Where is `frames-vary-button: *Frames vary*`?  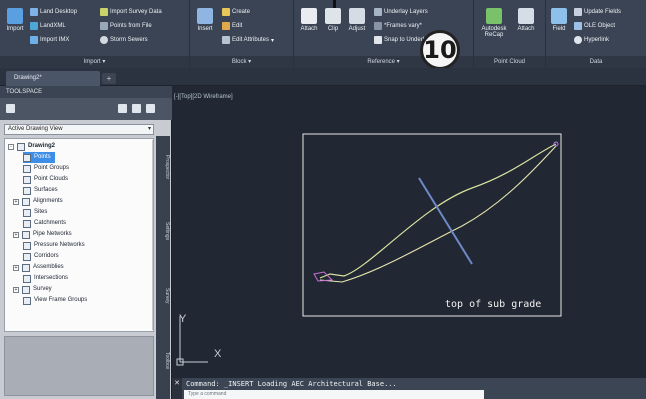
frames-vary-button: *Frames vary* is located at coordinates (398, 26).